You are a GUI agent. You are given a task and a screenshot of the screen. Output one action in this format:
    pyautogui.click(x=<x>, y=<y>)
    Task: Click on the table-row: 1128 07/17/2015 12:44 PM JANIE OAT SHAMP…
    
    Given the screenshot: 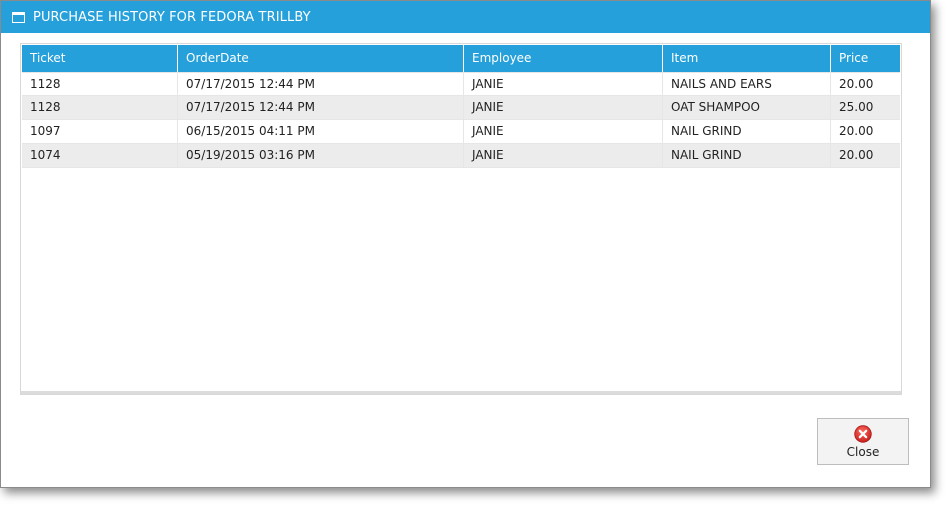 What is the action you would take?
    pyautogui.click(x=461, y=108)
    